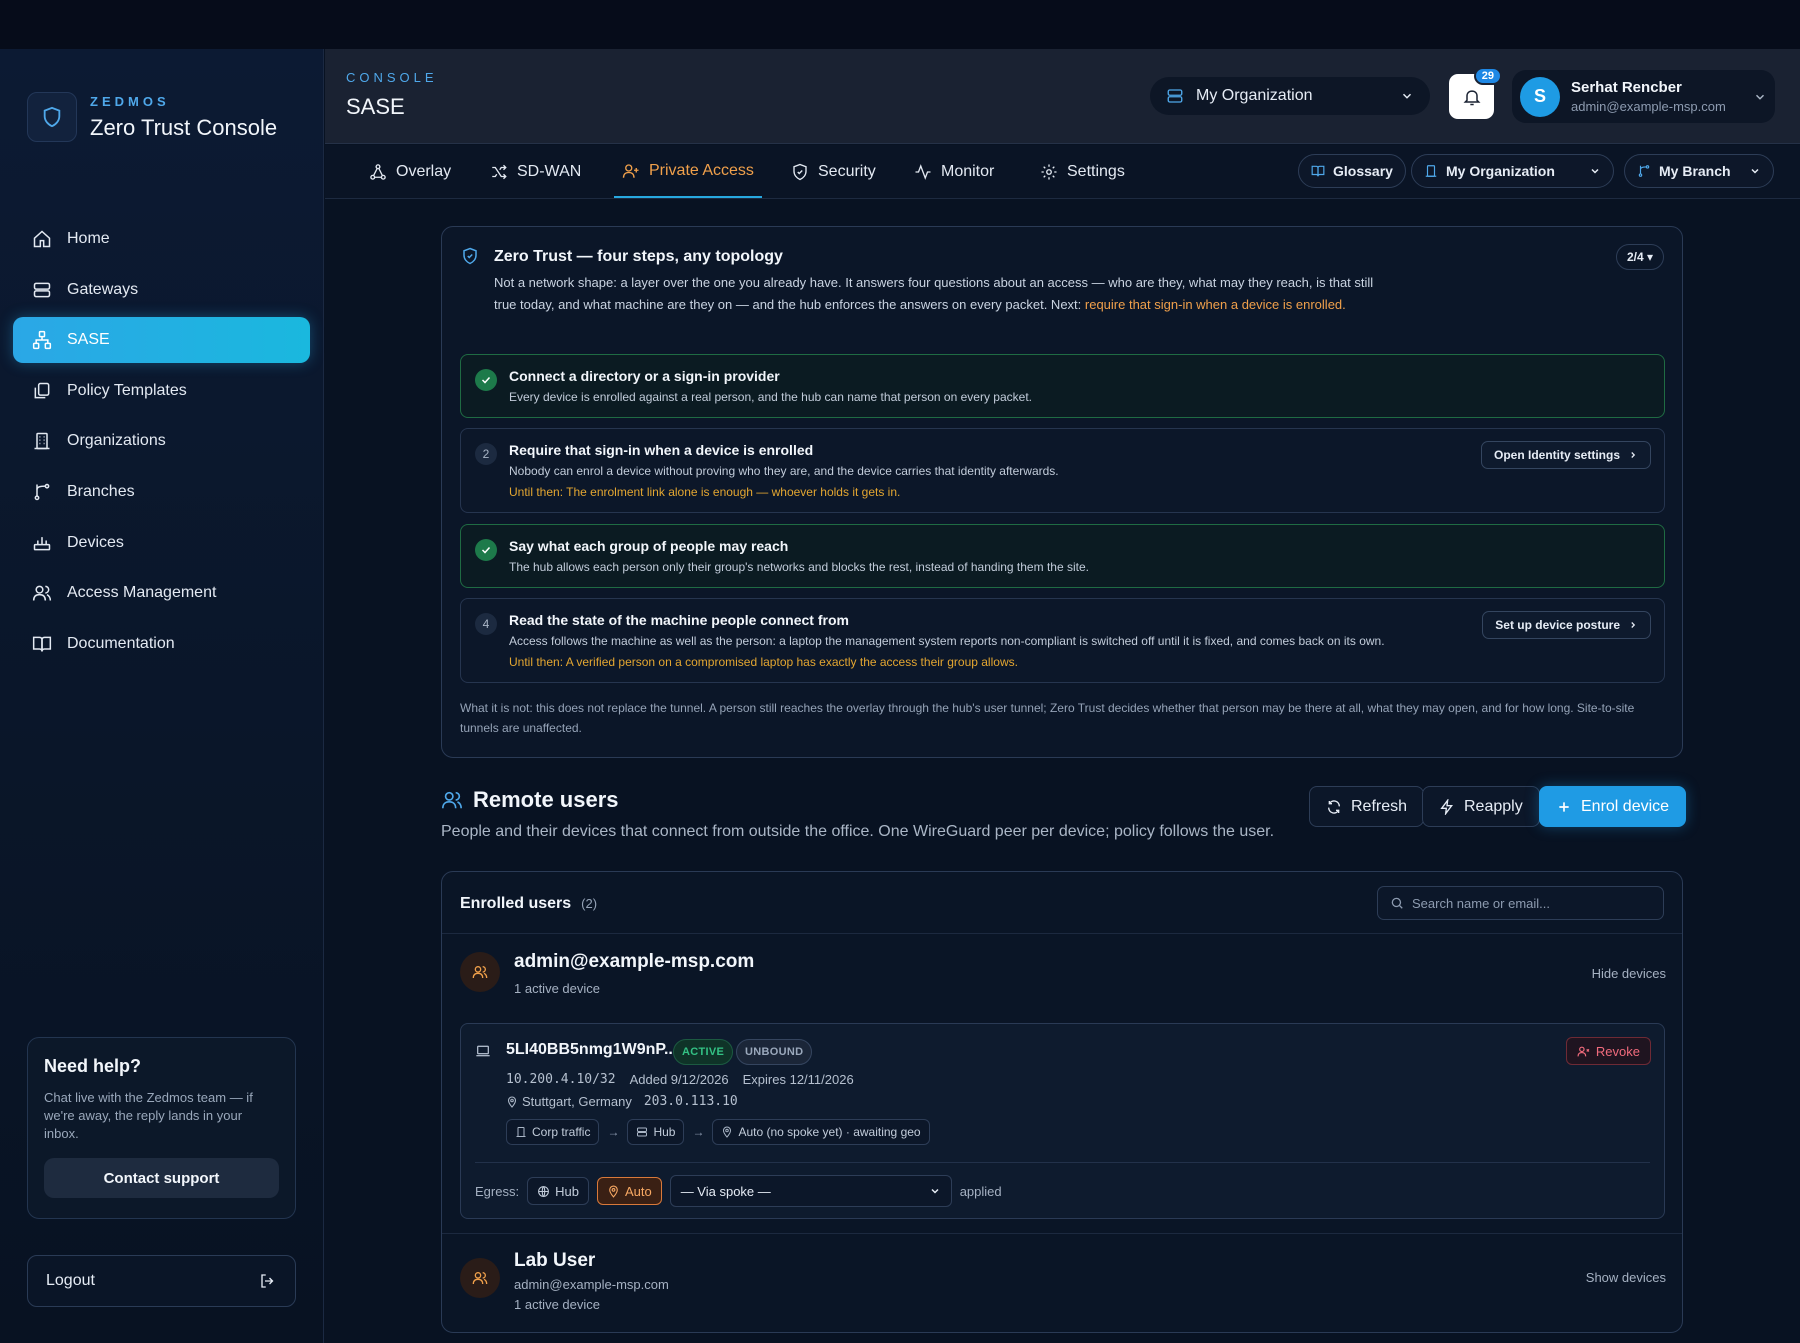 This screenshot has height=1343, width=1800. Describe the element at coordinates (1617, 1051) in the screenshot. I see `revoke-label: Revoke` at that location.